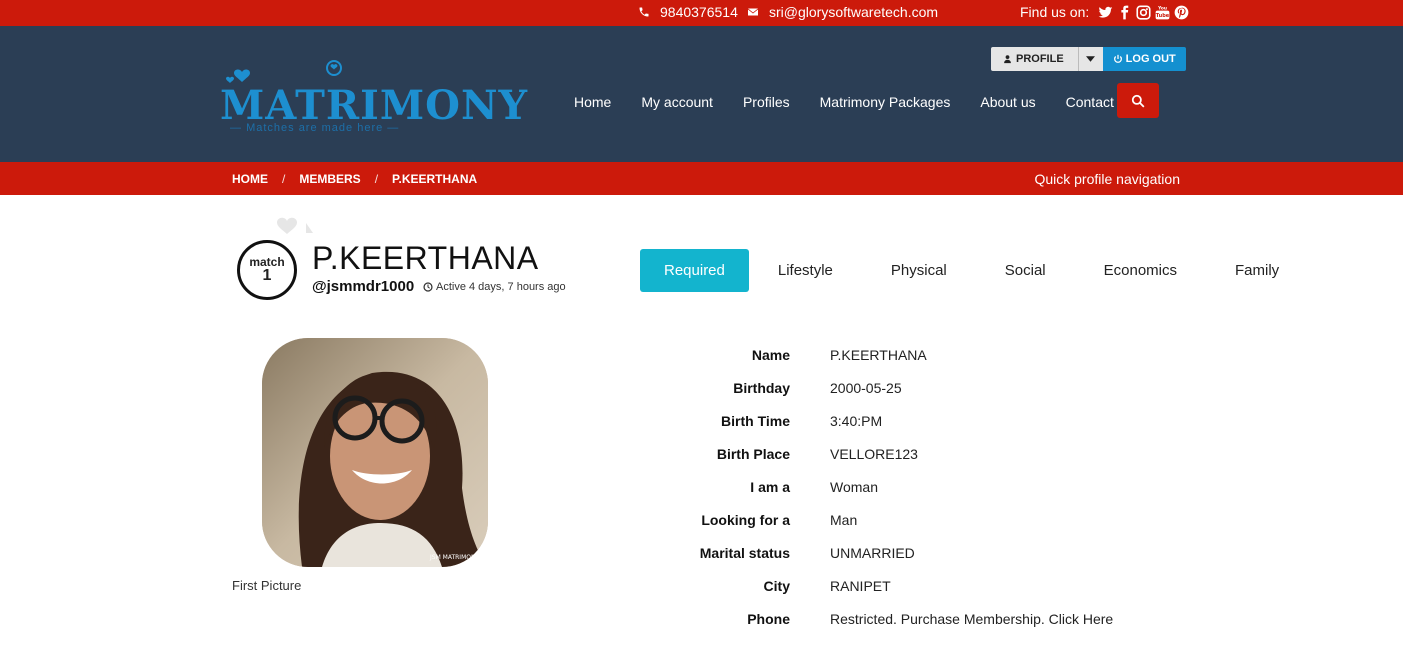 Image resolution: width=1403 pixels, height=656 pixels. I want to click on caret-down-icon, so click(1091, 59).